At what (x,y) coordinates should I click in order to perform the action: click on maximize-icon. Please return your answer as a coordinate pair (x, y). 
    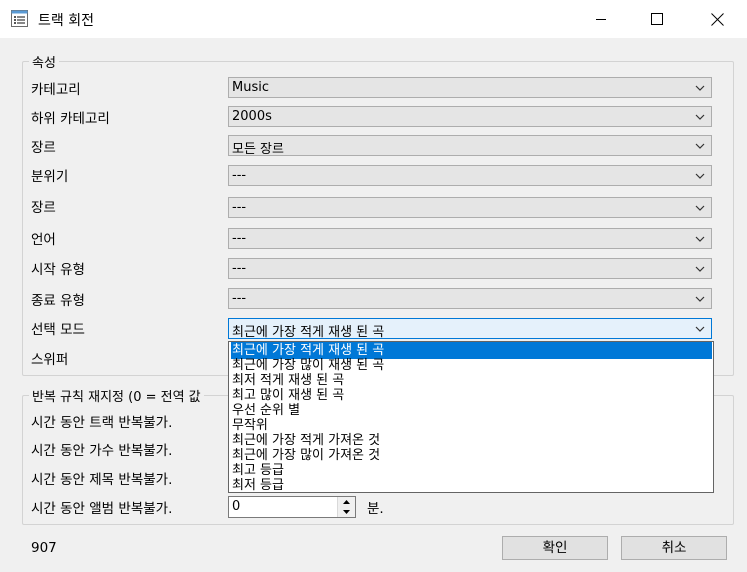
    Looking at the image, I should click on (657, 19).